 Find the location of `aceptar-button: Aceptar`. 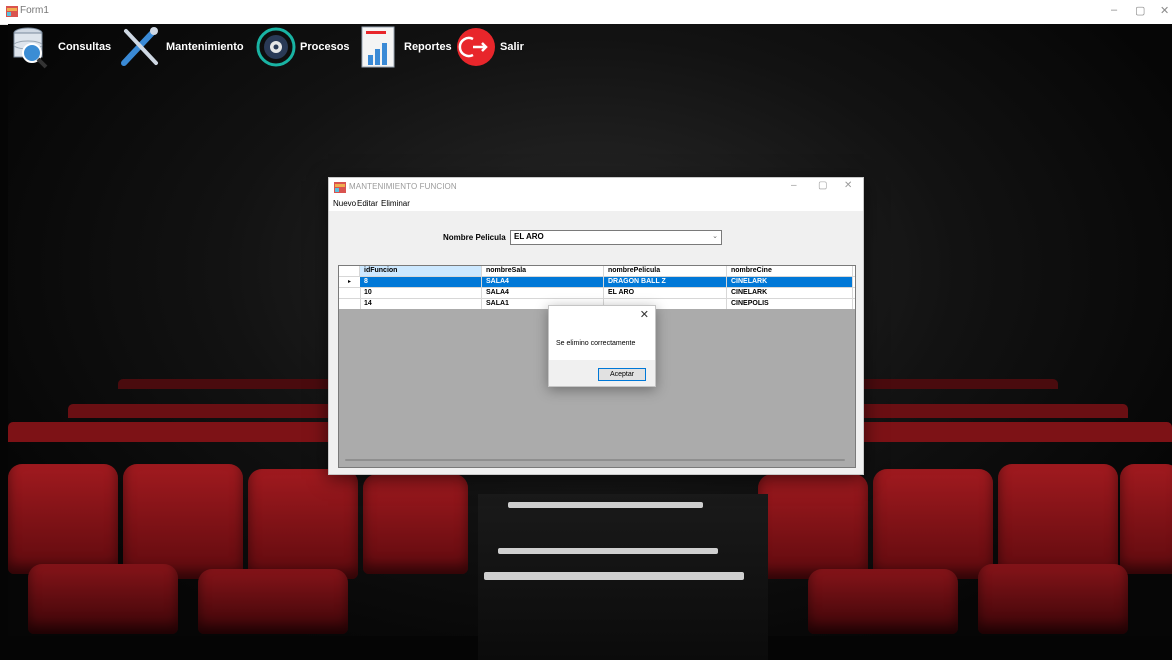

aceptar-button: Aceptar is located at coordinates (622, 374).